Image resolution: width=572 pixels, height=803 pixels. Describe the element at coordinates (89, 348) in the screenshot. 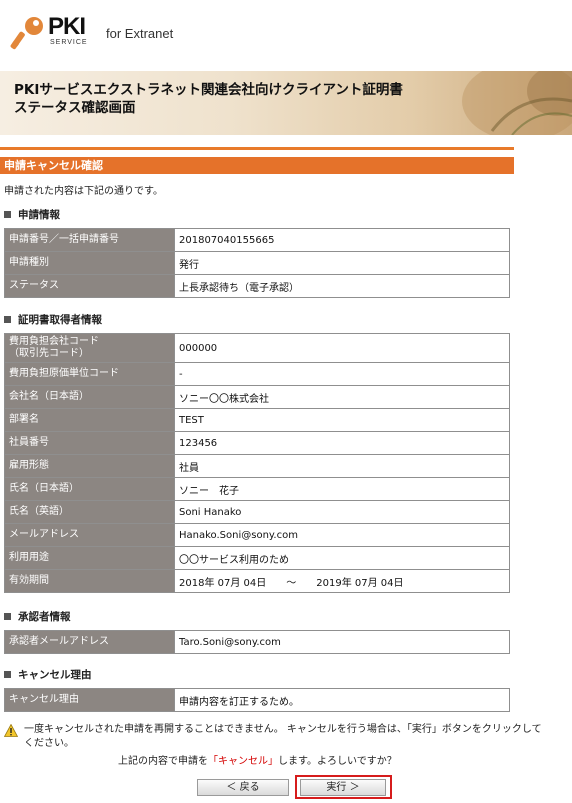

I see `row-label: 費用負担会社コード （取引先コード）` at that location.